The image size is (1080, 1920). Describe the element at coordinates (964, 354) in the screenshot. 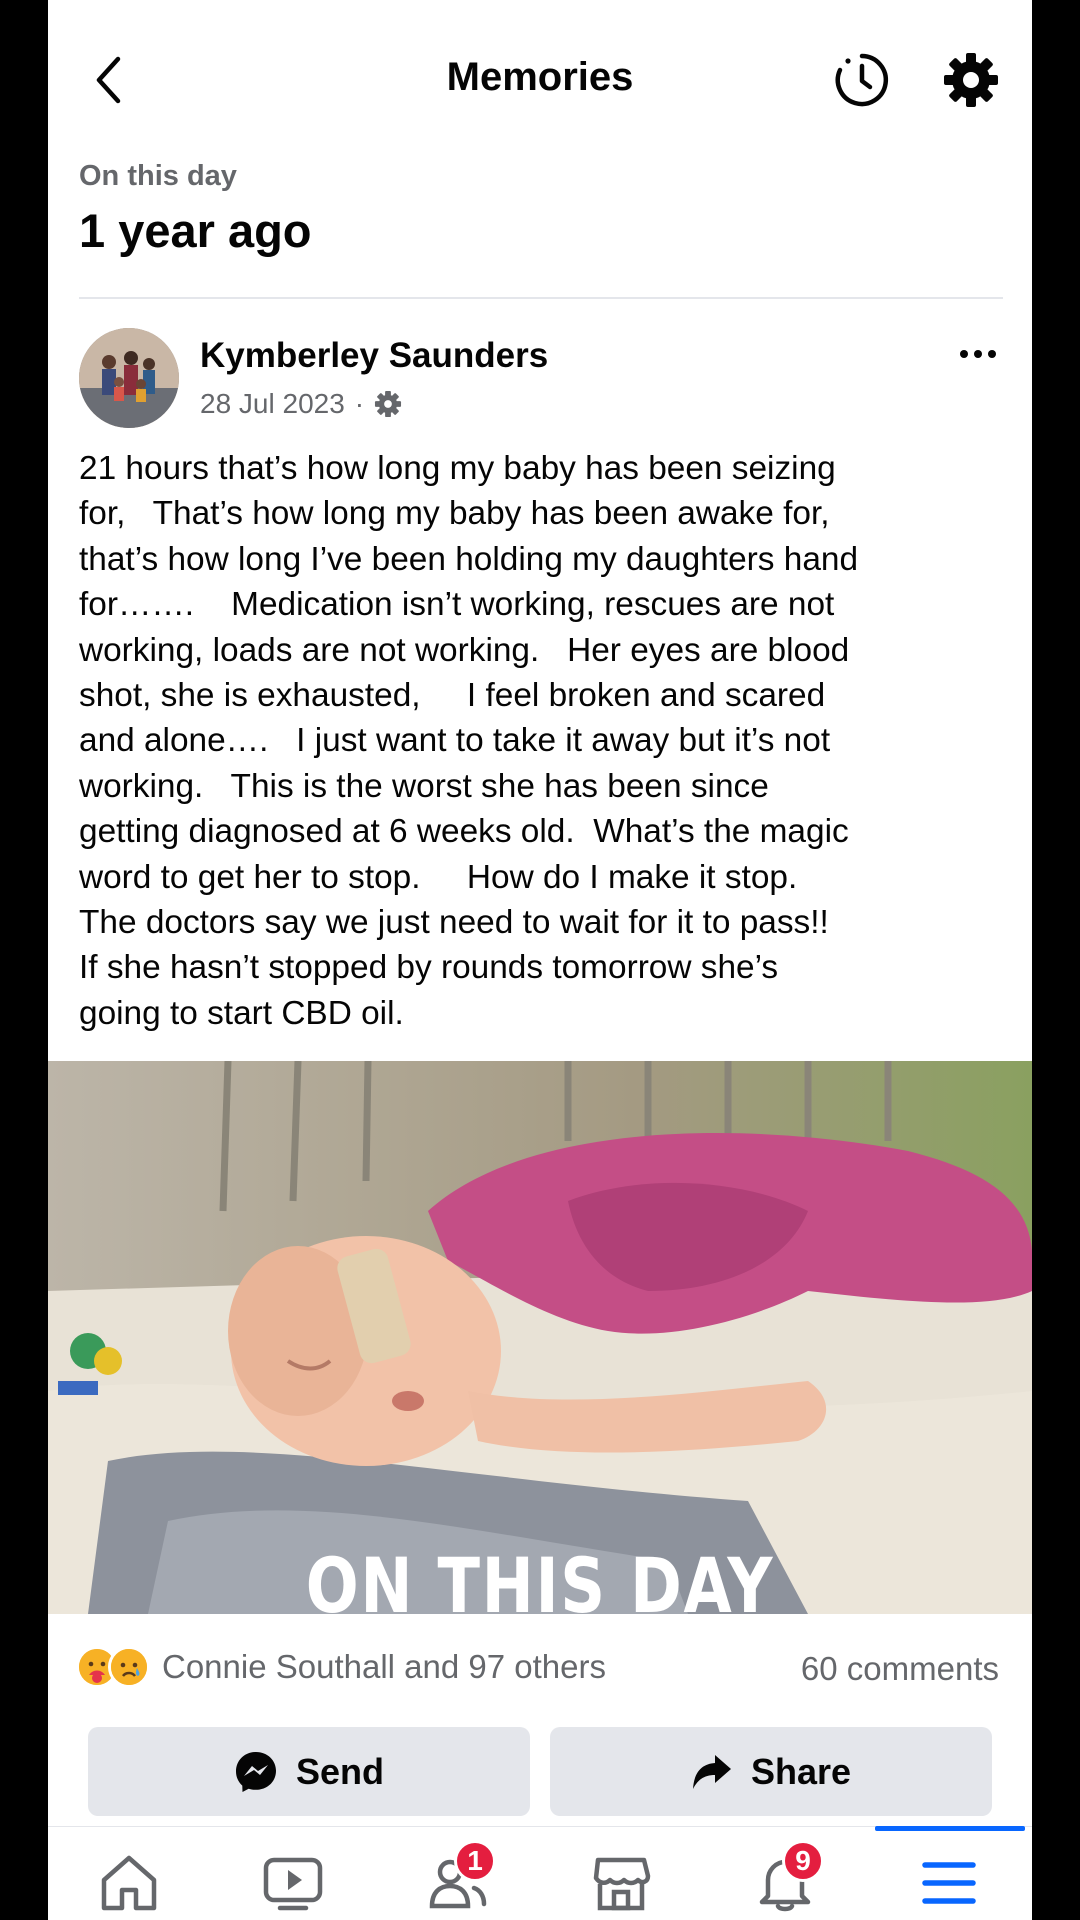

I see `ellipsis-icon` at that location.